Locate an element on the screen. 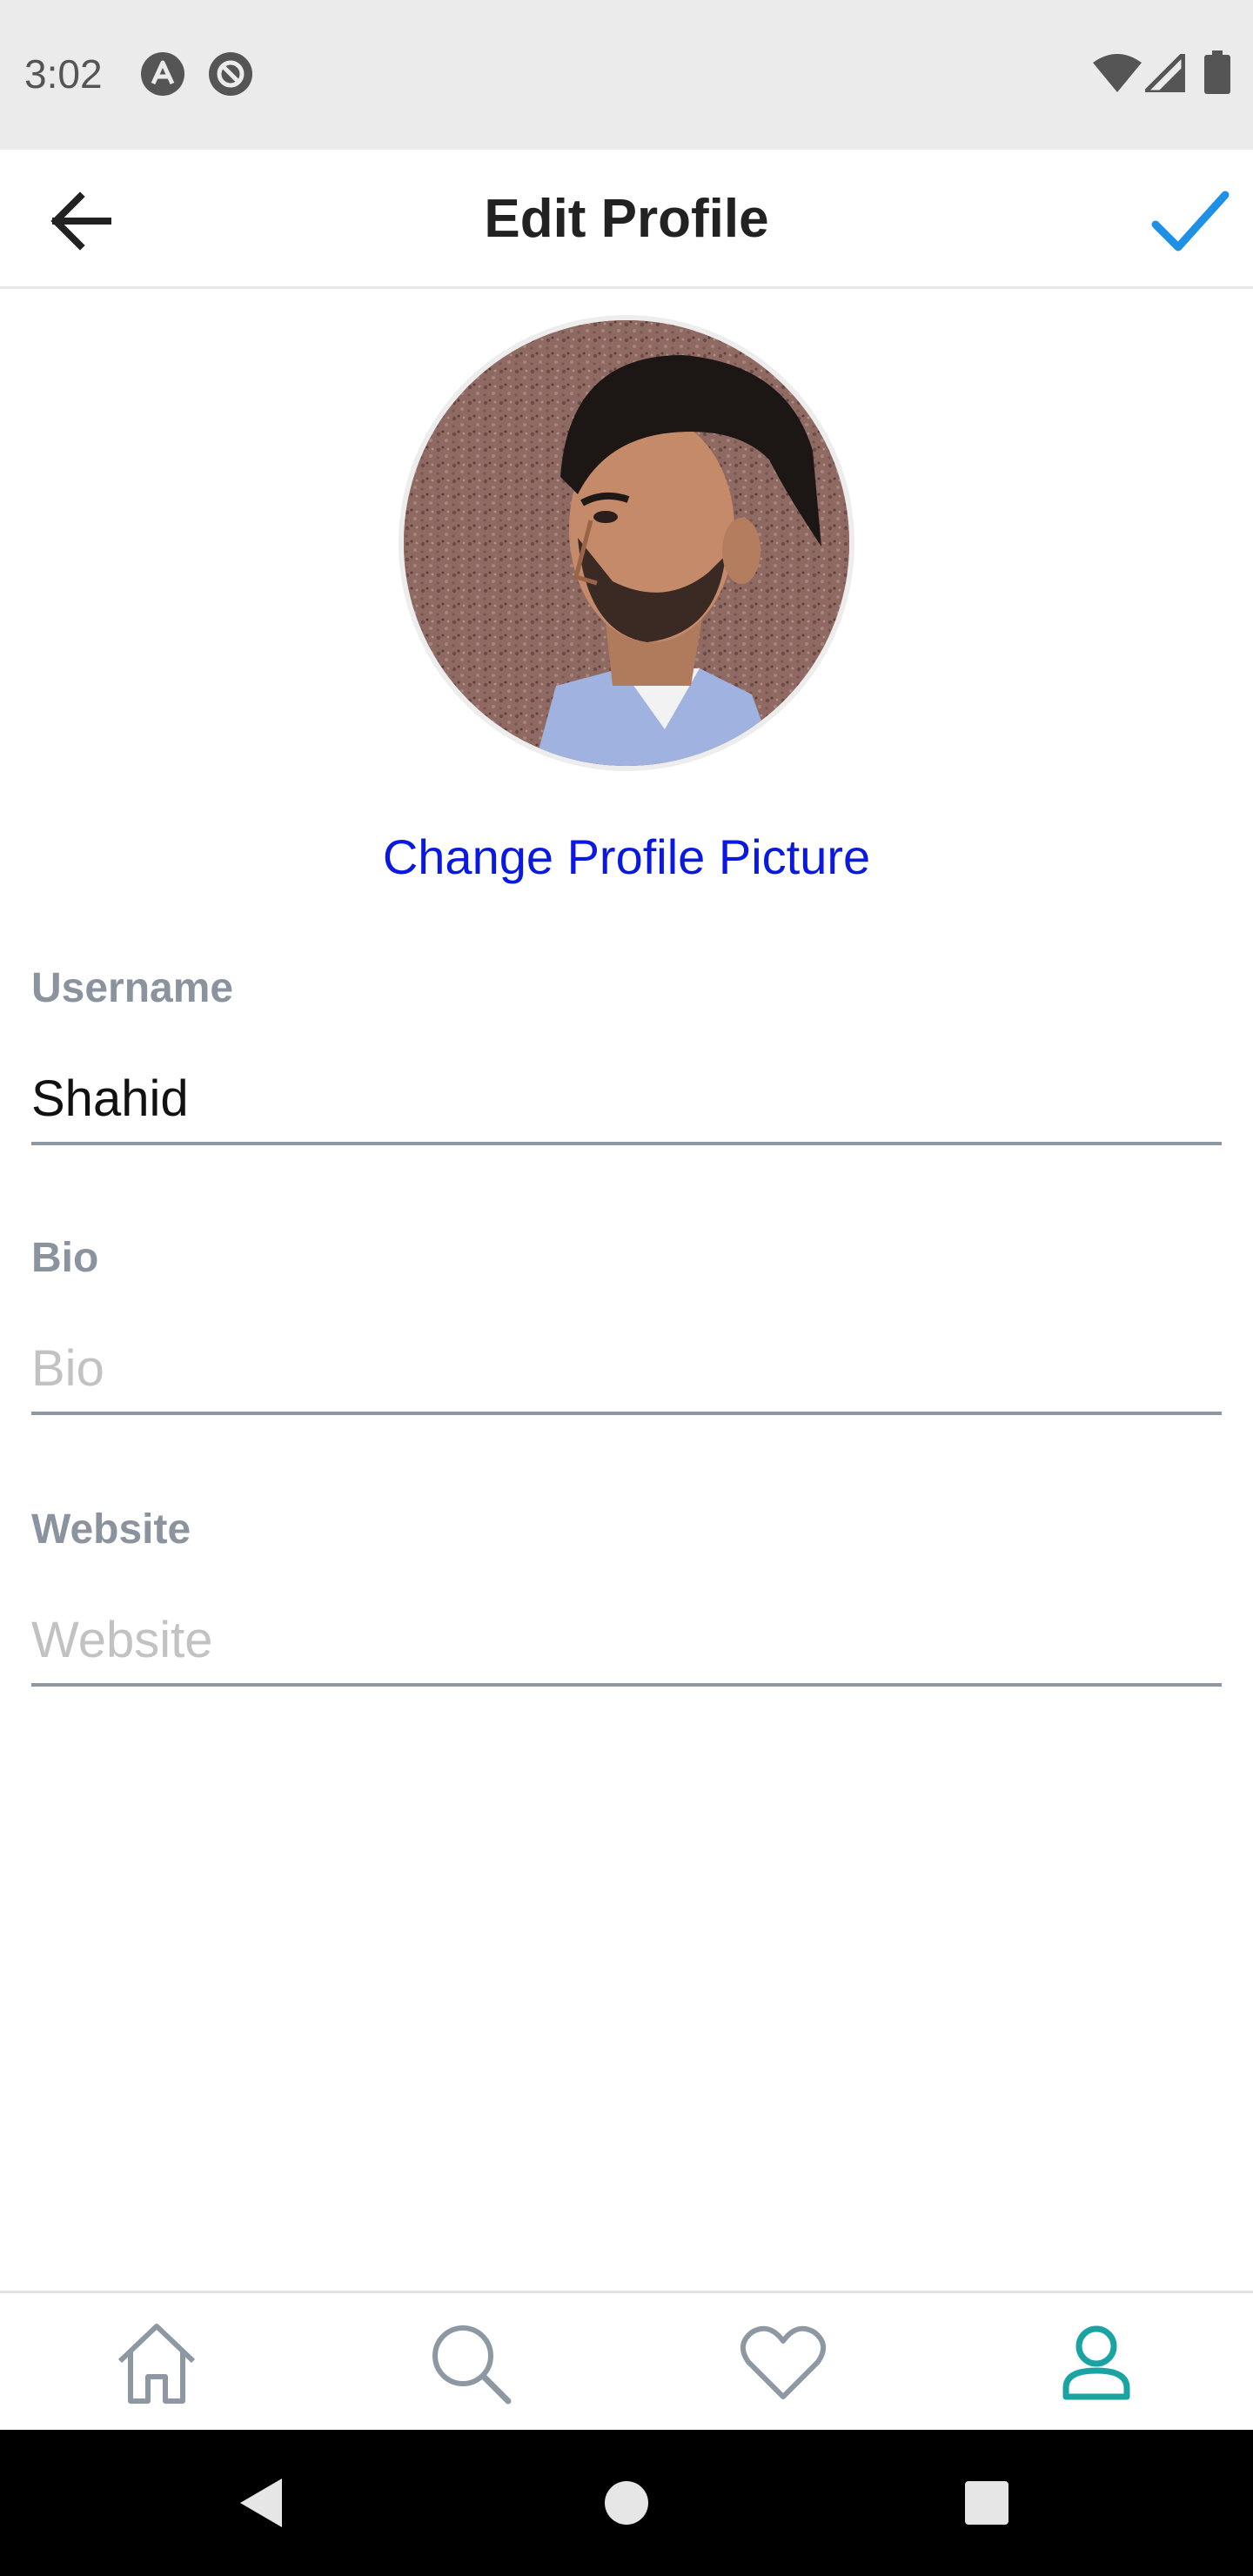 The height and width of the screenshot is (2576, 1253). nav-search is located at coordinates (470, 2363).